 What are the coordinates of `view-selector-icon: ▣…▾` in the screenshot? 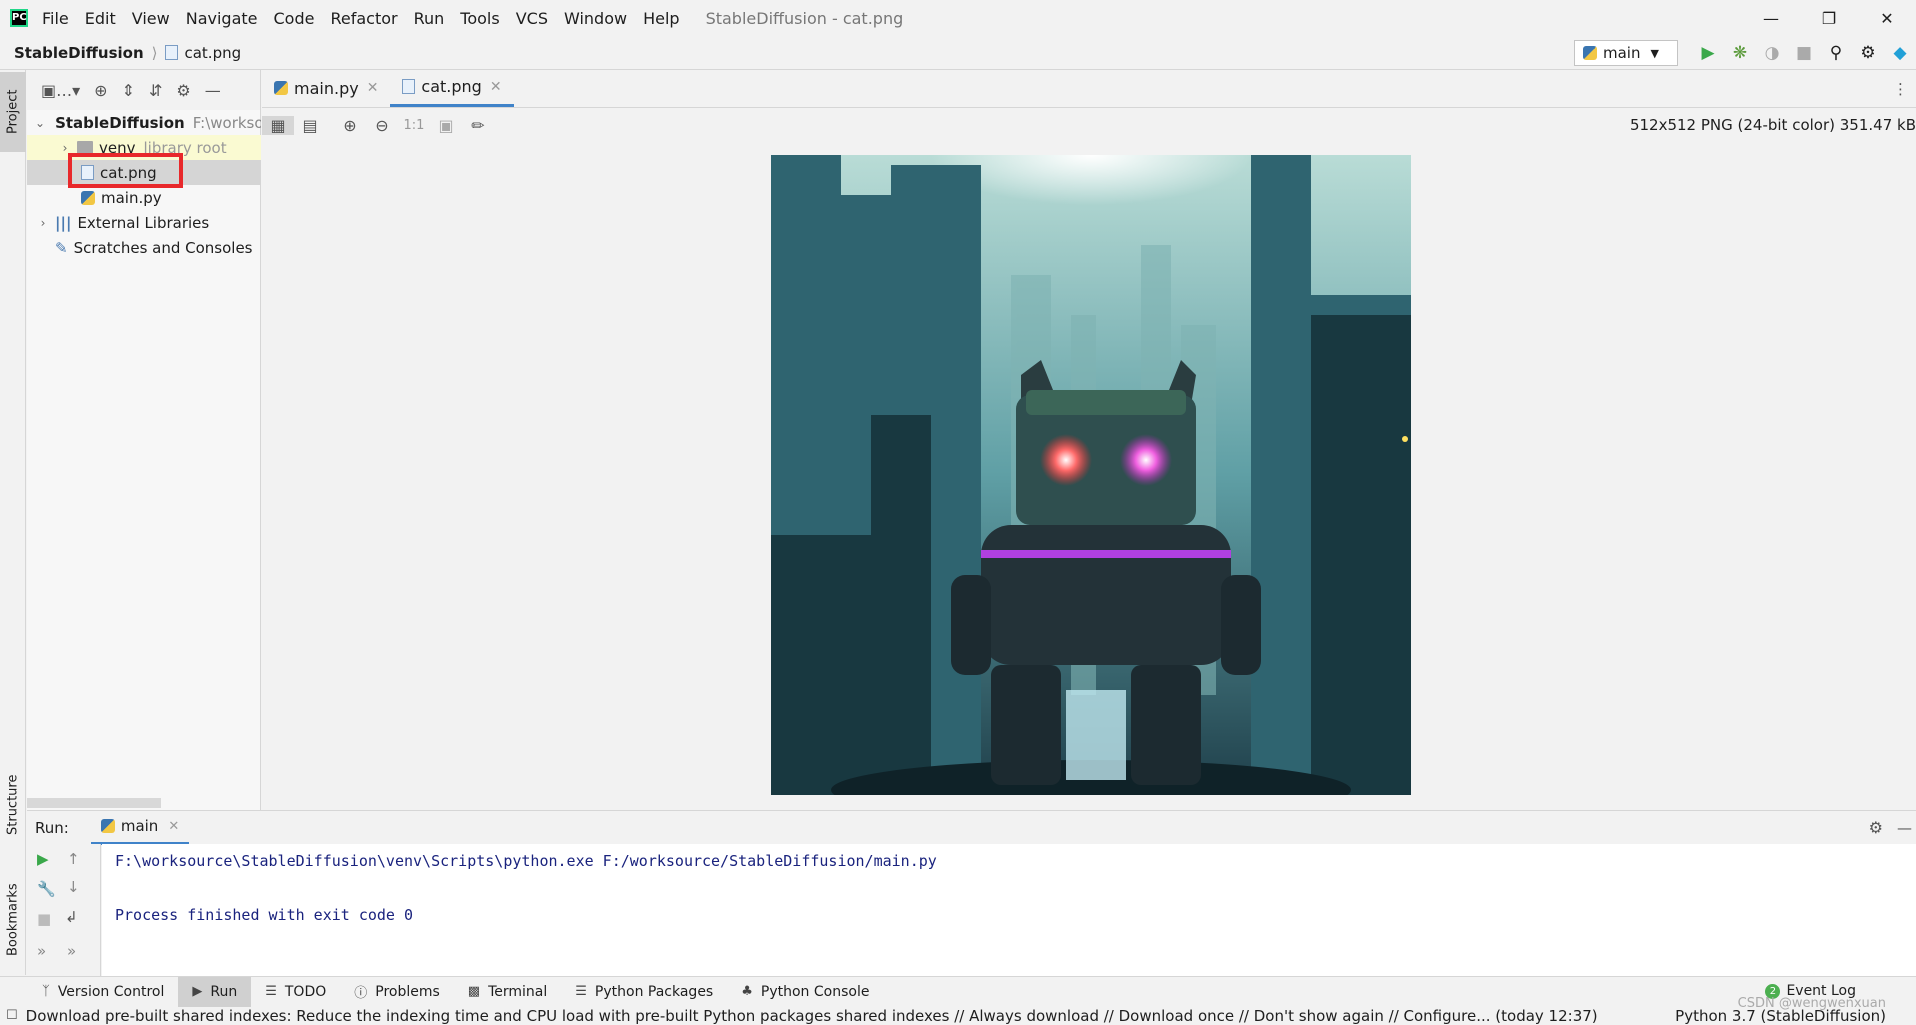 It's located at (60, 90).